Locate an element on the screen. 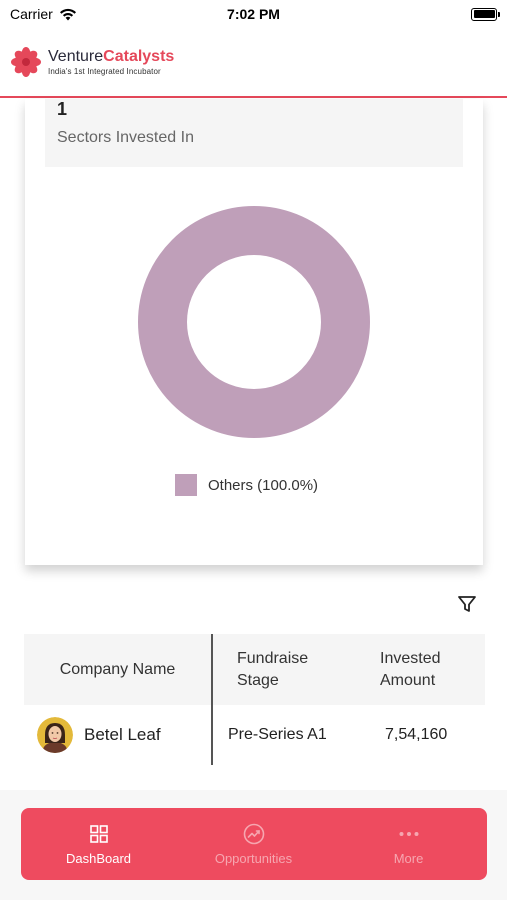 The width and height of the screenshot is (507, 900). header-amount-line2: Amount is located at coordinates (408, 680).